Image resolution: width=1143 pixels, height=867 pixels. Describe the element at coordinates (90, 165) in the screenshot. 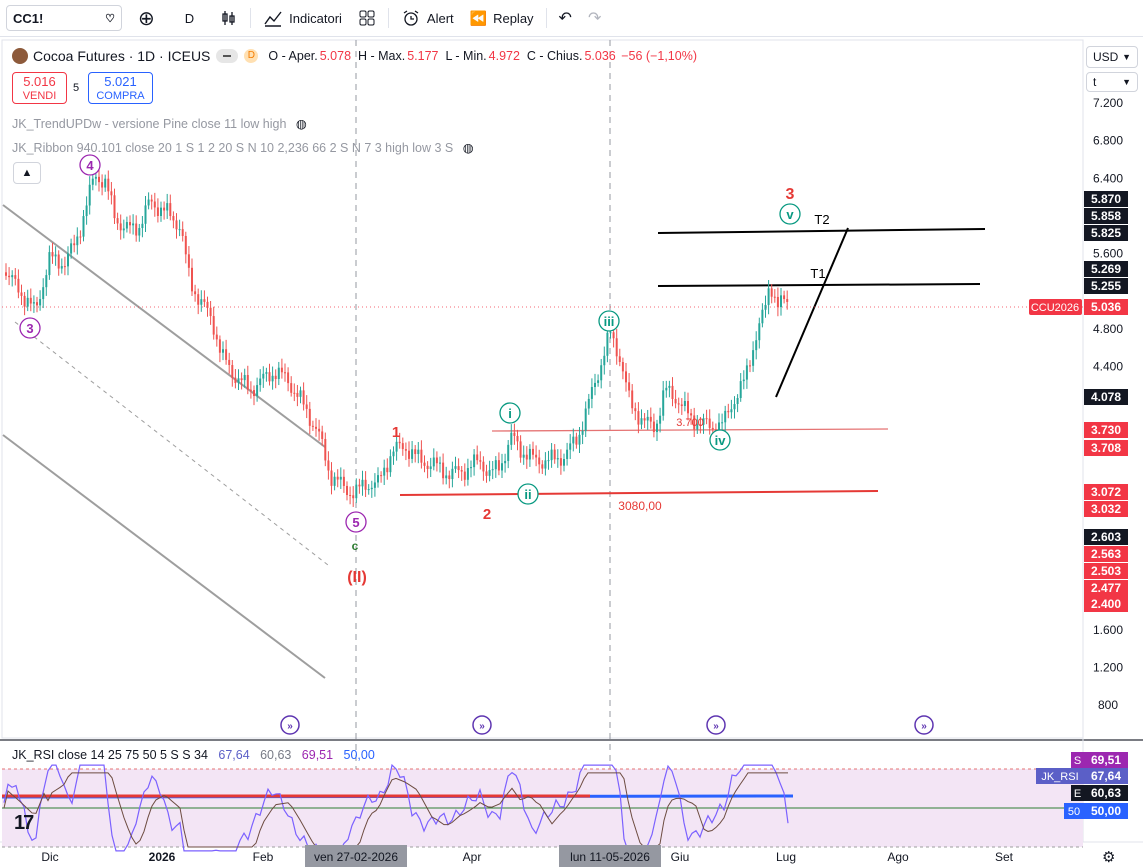

I see `wave-label: 4` at that location.